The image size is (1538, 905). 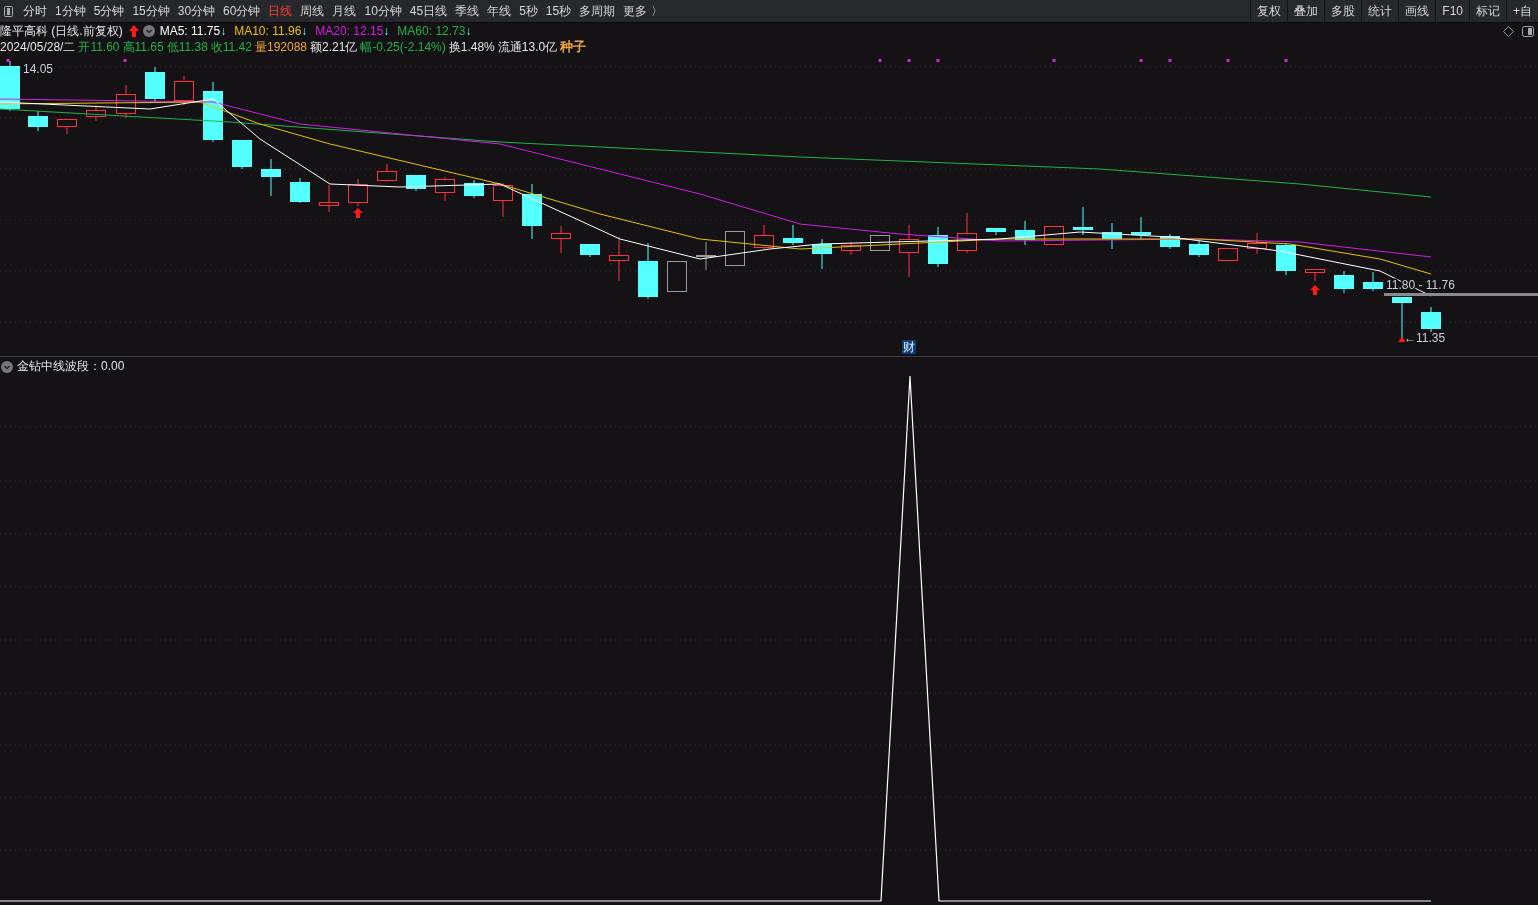 I want to click on quote-value: 低11.38, so click(x=187, y=47).